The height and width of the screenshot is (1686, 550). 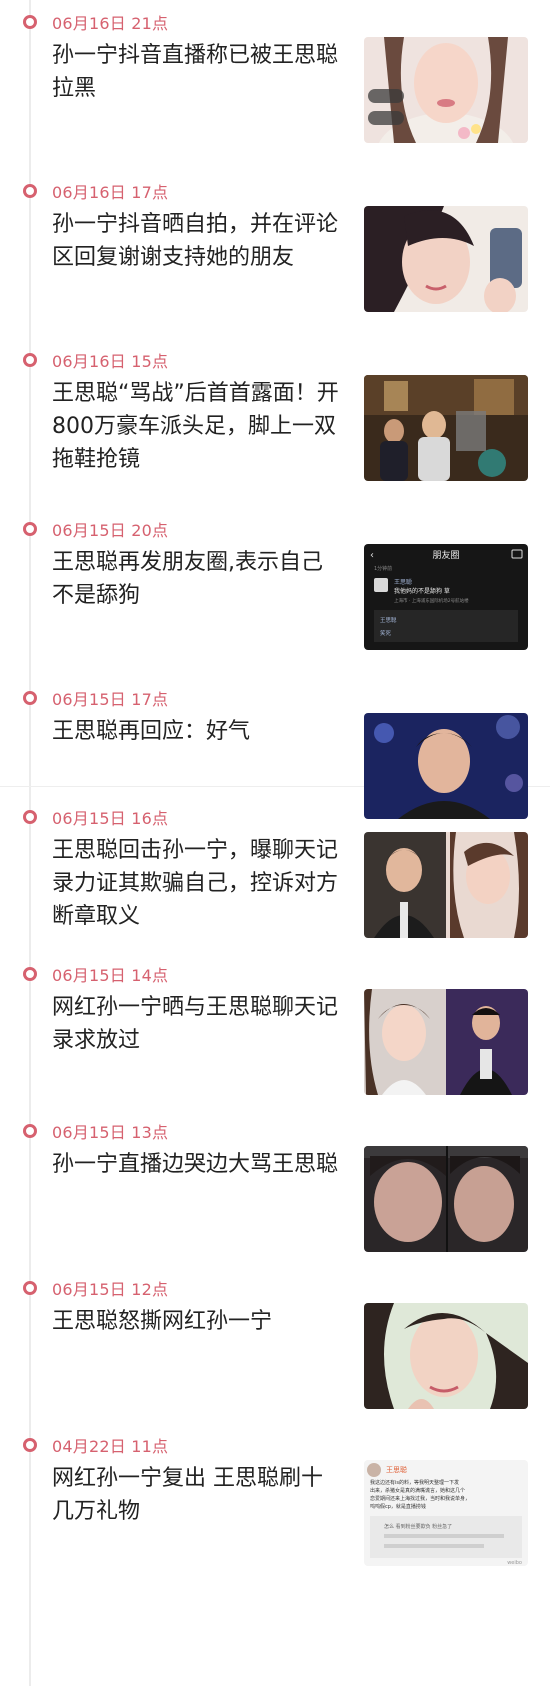 What do you see at coordinates (196, 1164) in the screenshot?
I see `item-title: 孙一宁直播边哭边大骂王思聪` at bounding box center [196, 1164].